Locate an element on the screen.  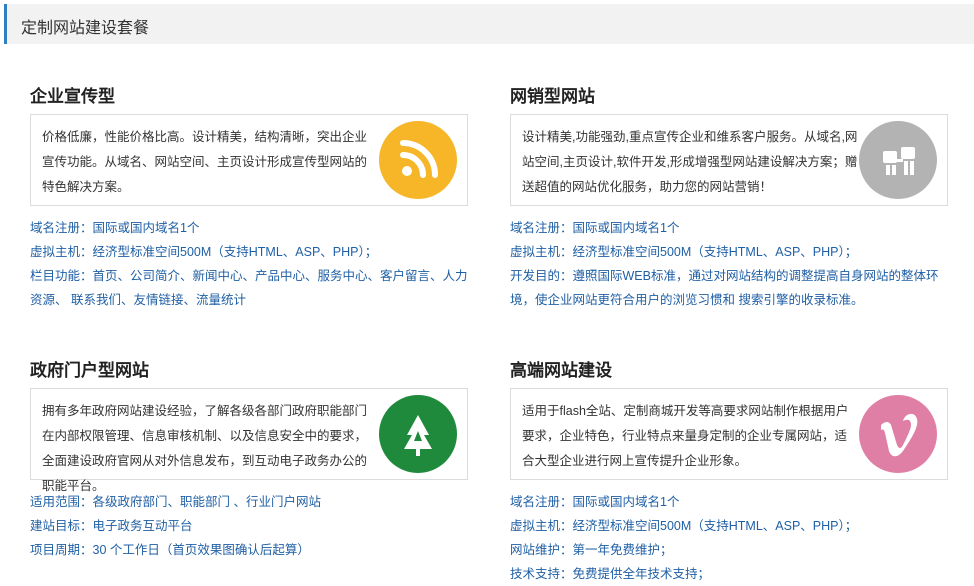
card-title: 企业宣传型 is located at coordinates (72, 96).